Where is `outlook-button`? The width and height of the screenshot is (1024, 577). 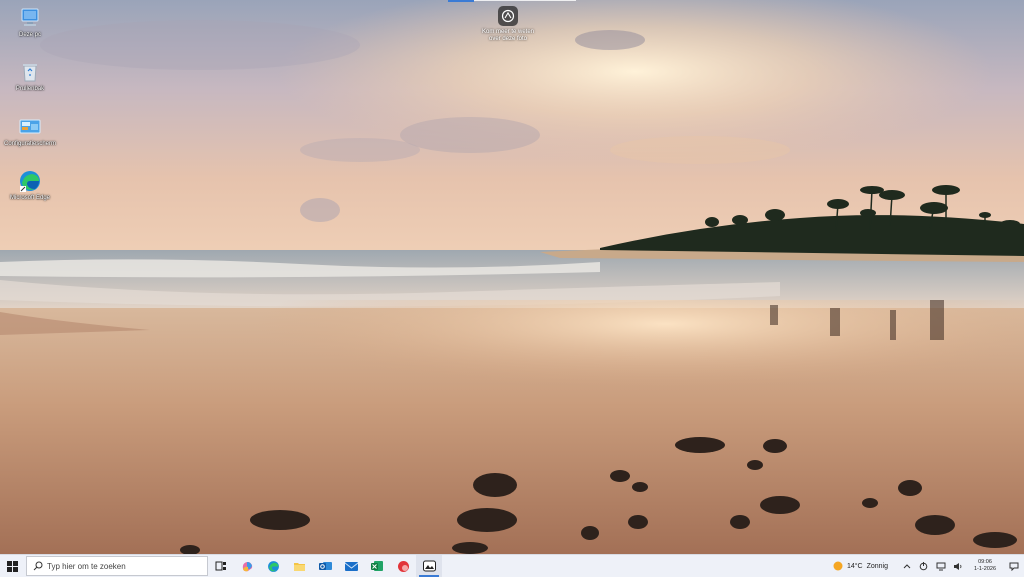
outlook-button is located at coordinates (325, 566).